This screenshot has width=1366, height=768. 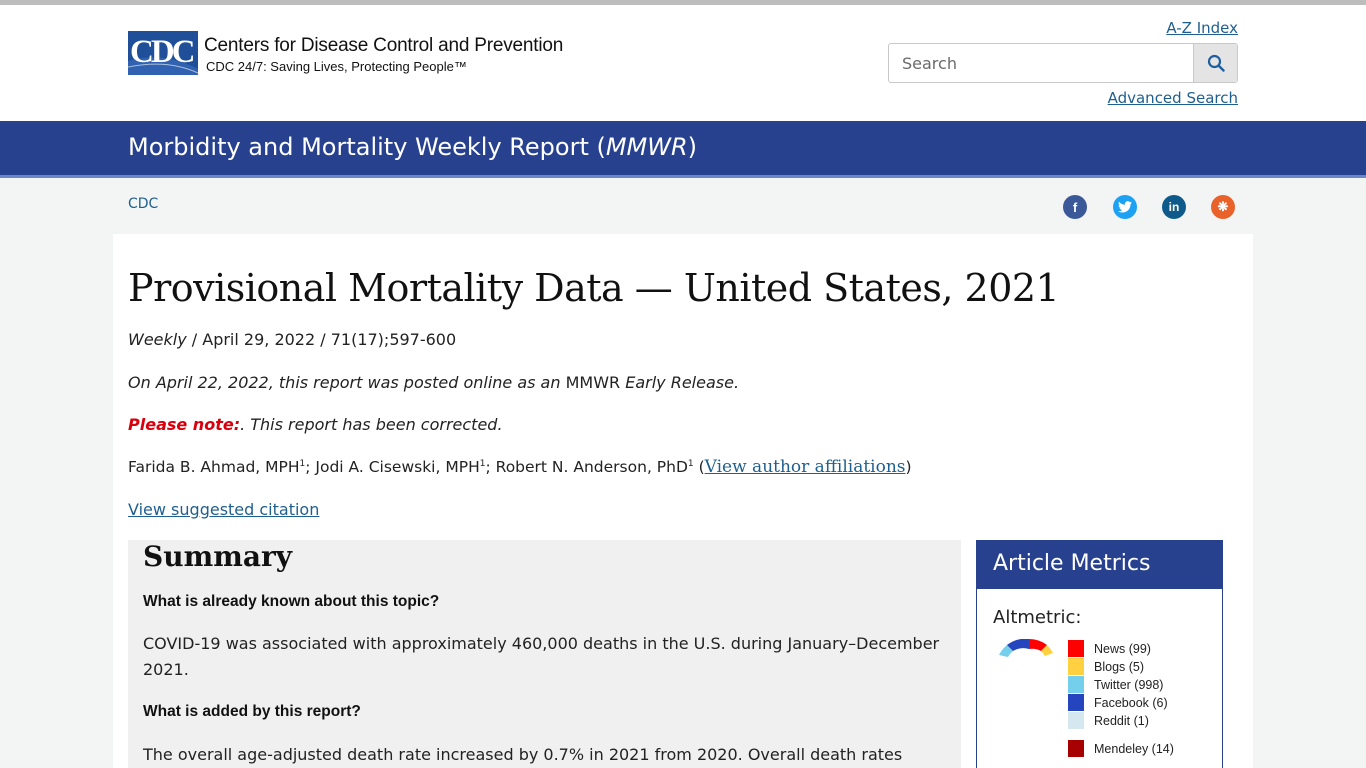 What do you see at coordinates (1076, 702) in the screenshot?
I see `facebook-swatch` at bounding box center [1076, 702].